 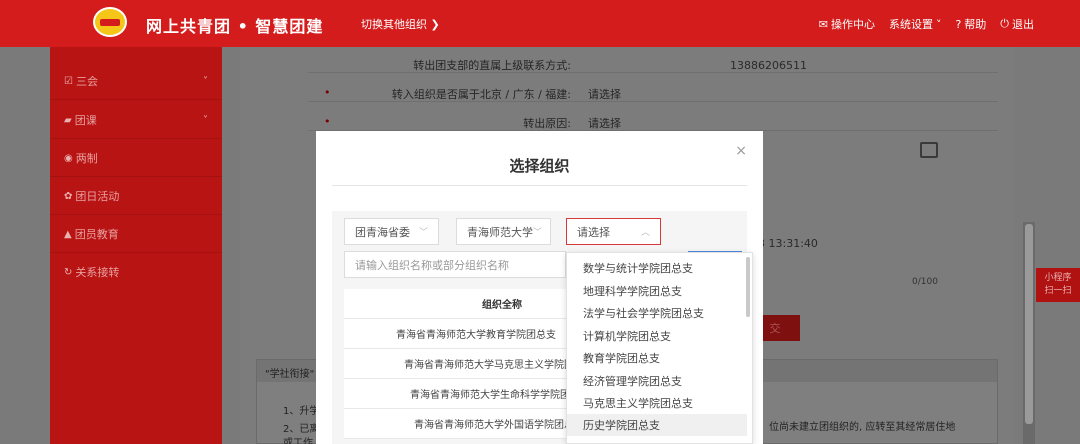 I want to click on settings-dropdown: 系统设置 ˅, so click(x=915, y=24).